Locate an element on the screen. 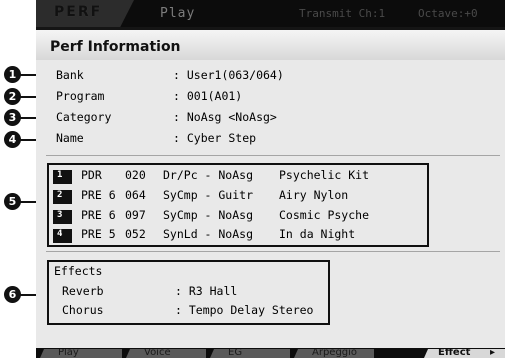 The width and height of the screenshot is (505, 358). part-number-badge: 4 is located at coordinates (62, 236).